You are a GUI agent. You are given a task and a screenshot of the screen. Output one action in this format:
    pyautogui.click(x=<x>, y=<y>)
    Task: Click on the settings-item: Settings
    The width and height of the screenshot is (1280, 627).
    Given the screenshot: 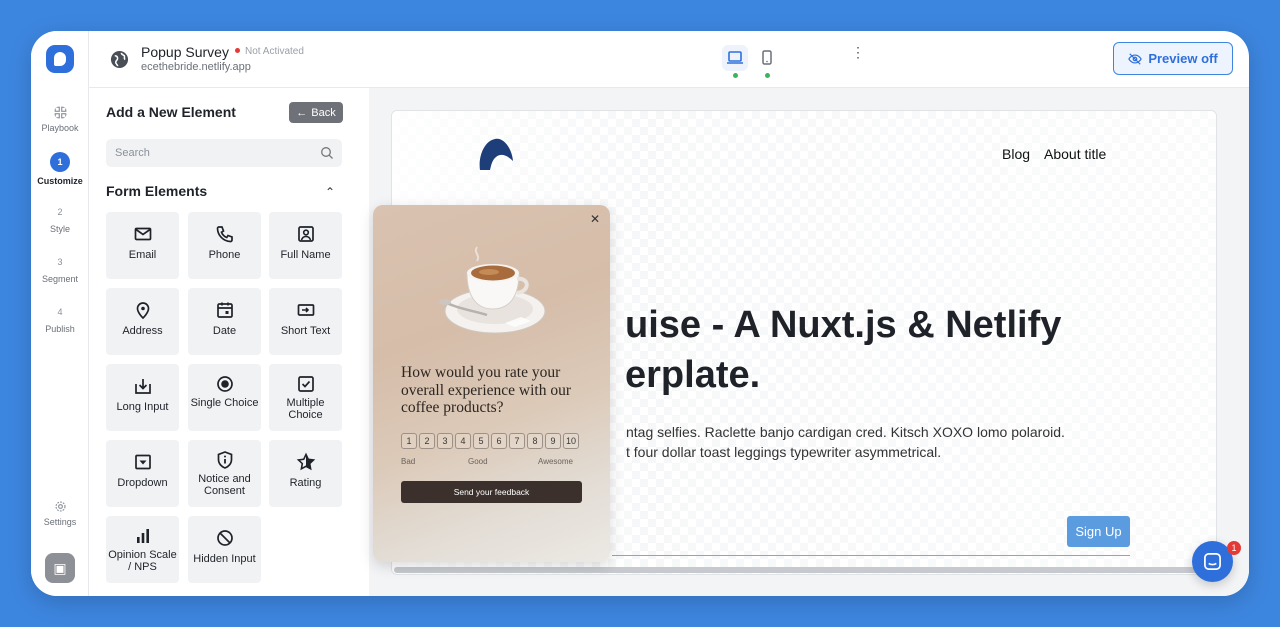 What is the action you would take?
    pyautogui.click(x=60, y=513)
    